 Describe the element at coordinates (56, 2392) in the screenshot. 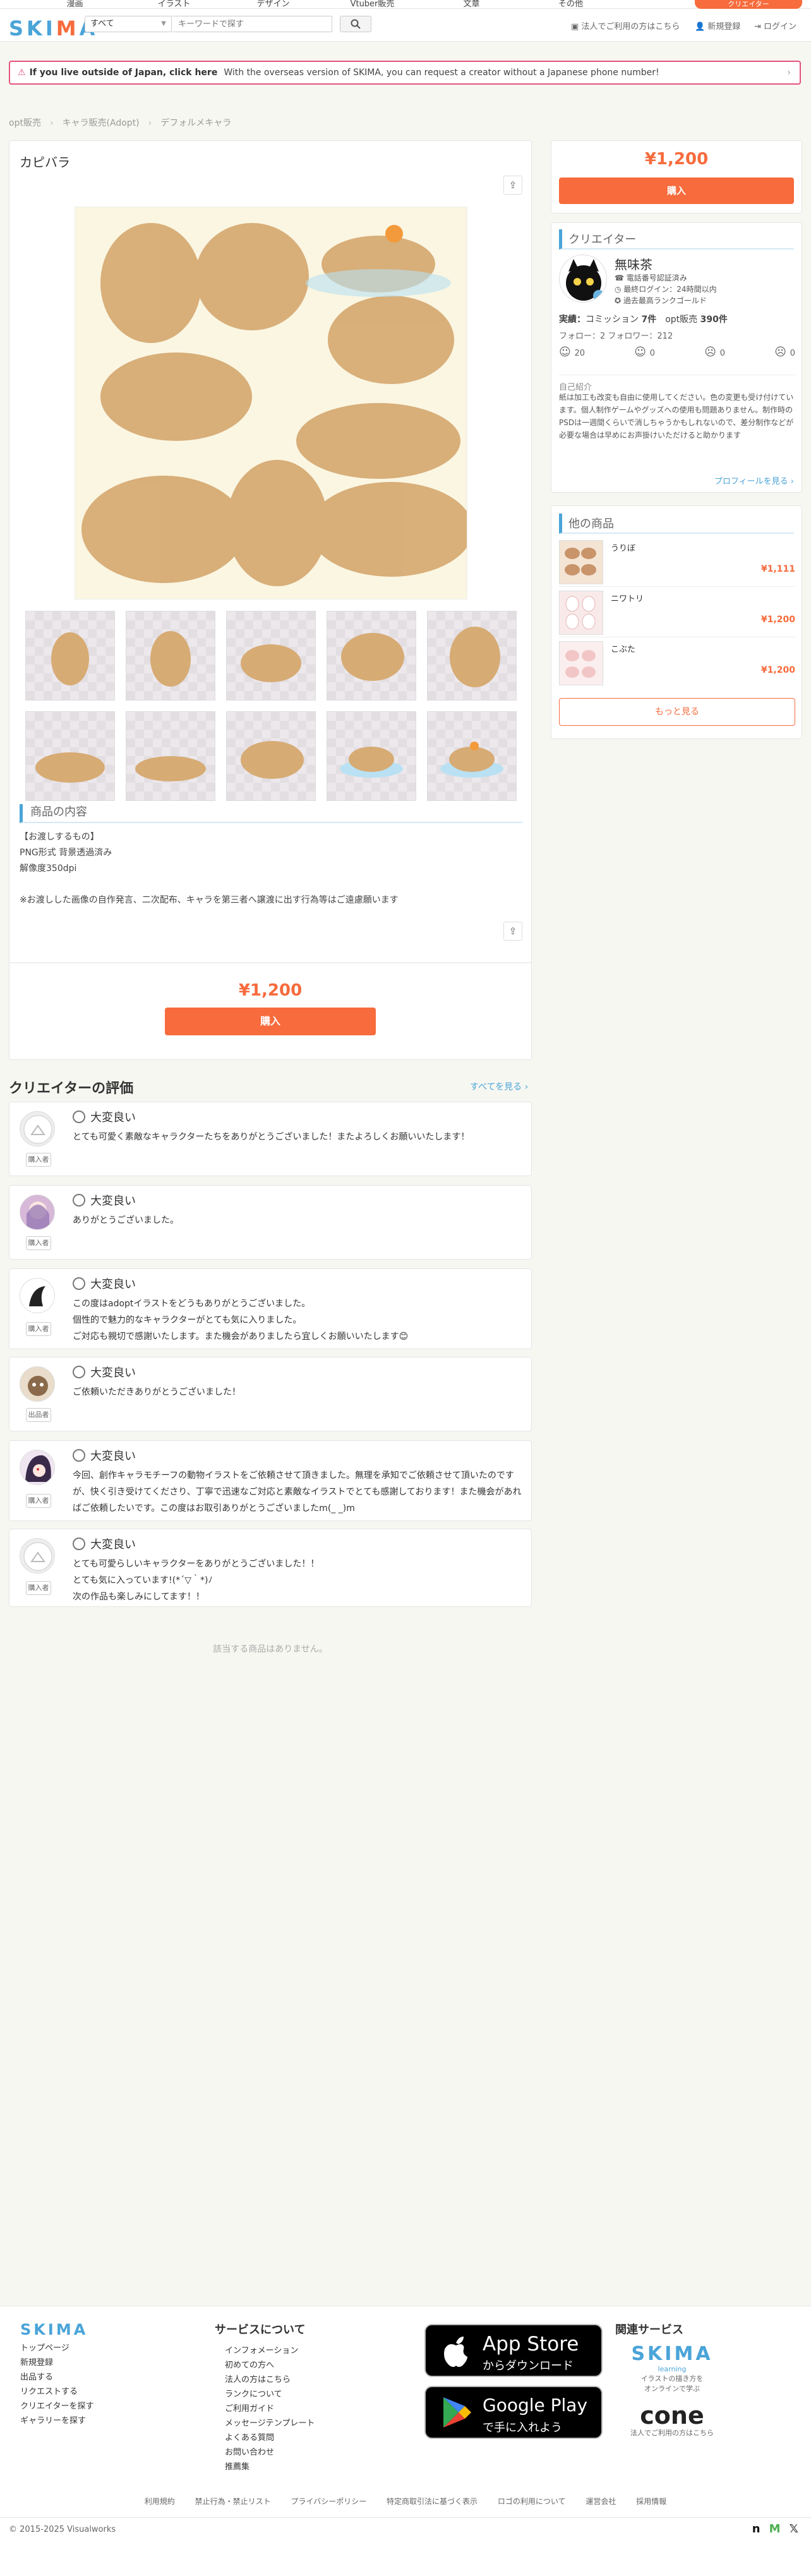

I see `footer-link: リクエストする` at that location.